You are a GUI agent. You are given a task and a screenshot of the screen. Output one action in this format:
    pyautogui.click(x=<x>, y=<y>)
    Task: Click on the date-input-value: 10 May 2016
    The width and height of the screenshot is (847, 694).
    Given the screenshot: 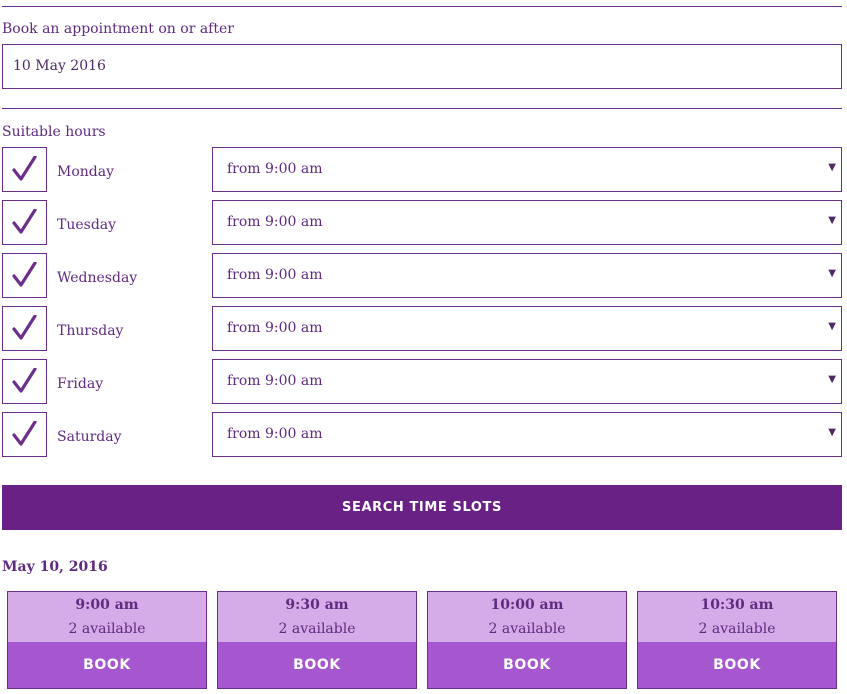 What is the action you would take?
    pyautogui.click(x=59, y=66)
    